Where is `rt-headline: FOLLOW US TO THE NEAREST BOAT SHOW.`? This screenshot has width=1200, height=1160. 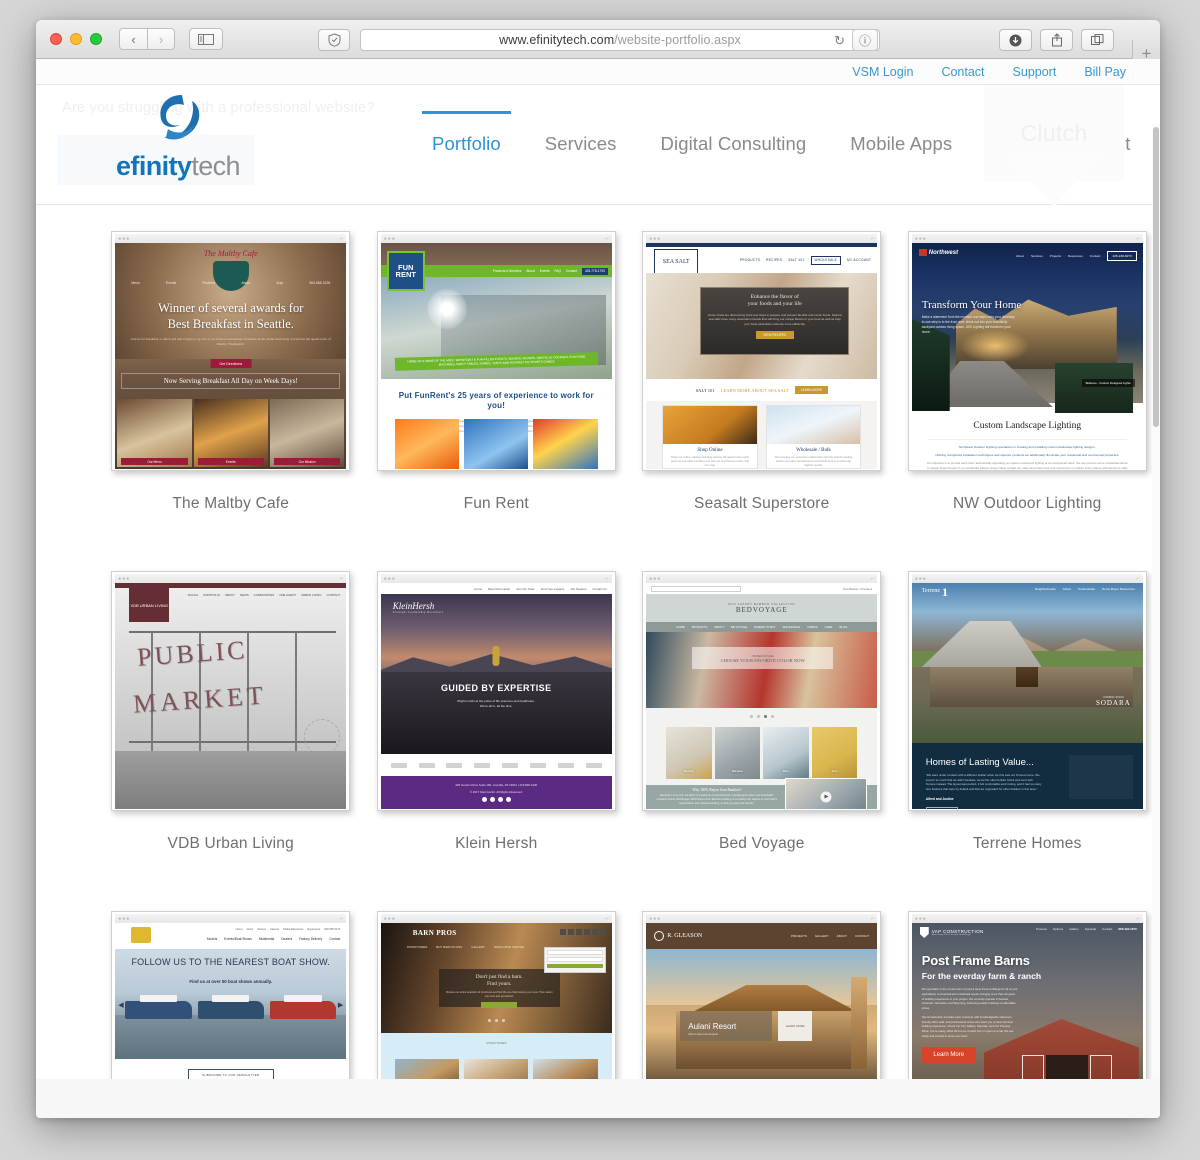
rt-headline: FOLLOW US TO THE NEAREST BOAT SHOW. is located at coordinates (231, 962).